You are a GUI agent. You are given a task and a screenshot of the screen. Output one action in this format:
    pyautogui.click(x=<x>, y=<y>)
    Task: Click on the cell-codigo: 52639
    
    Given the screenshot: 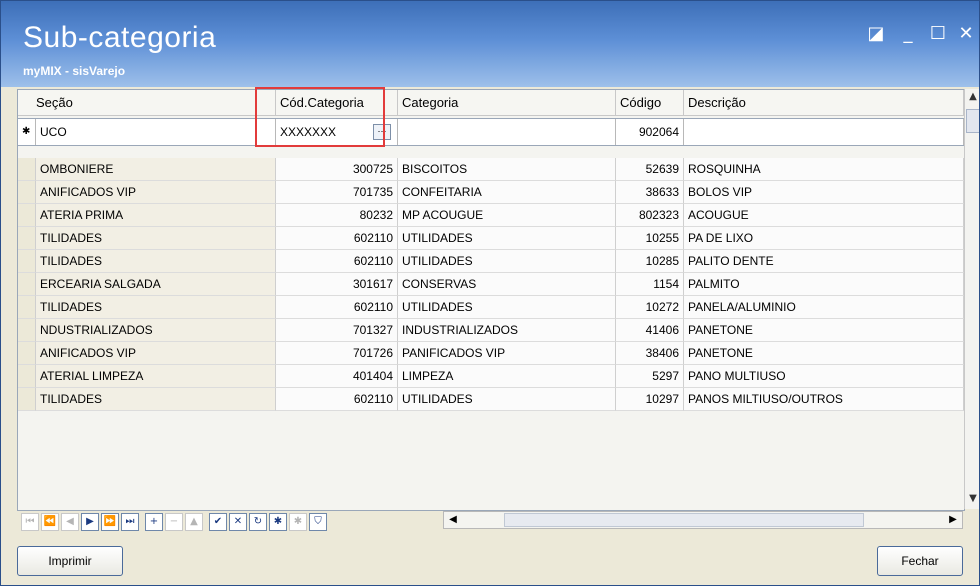 What is the action you would take?
    pyautogui.click(x=650, y=169)
    